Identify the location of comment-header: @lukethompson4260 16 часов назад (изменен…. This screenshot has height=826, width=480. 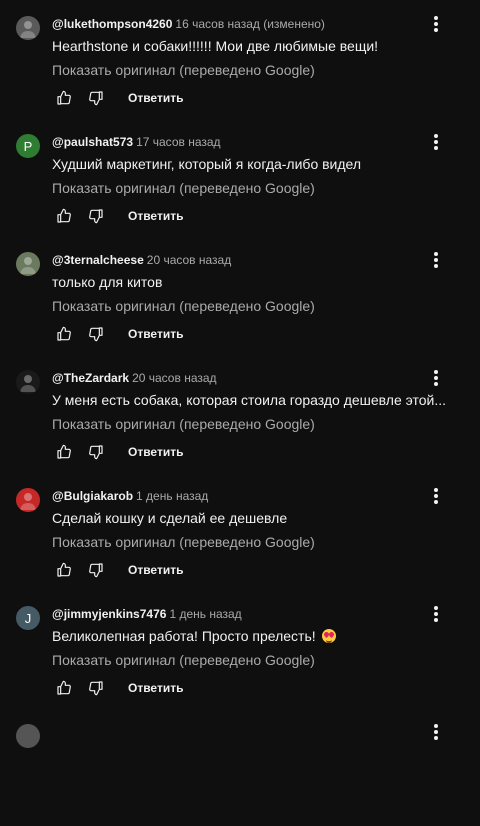
(188, 24).